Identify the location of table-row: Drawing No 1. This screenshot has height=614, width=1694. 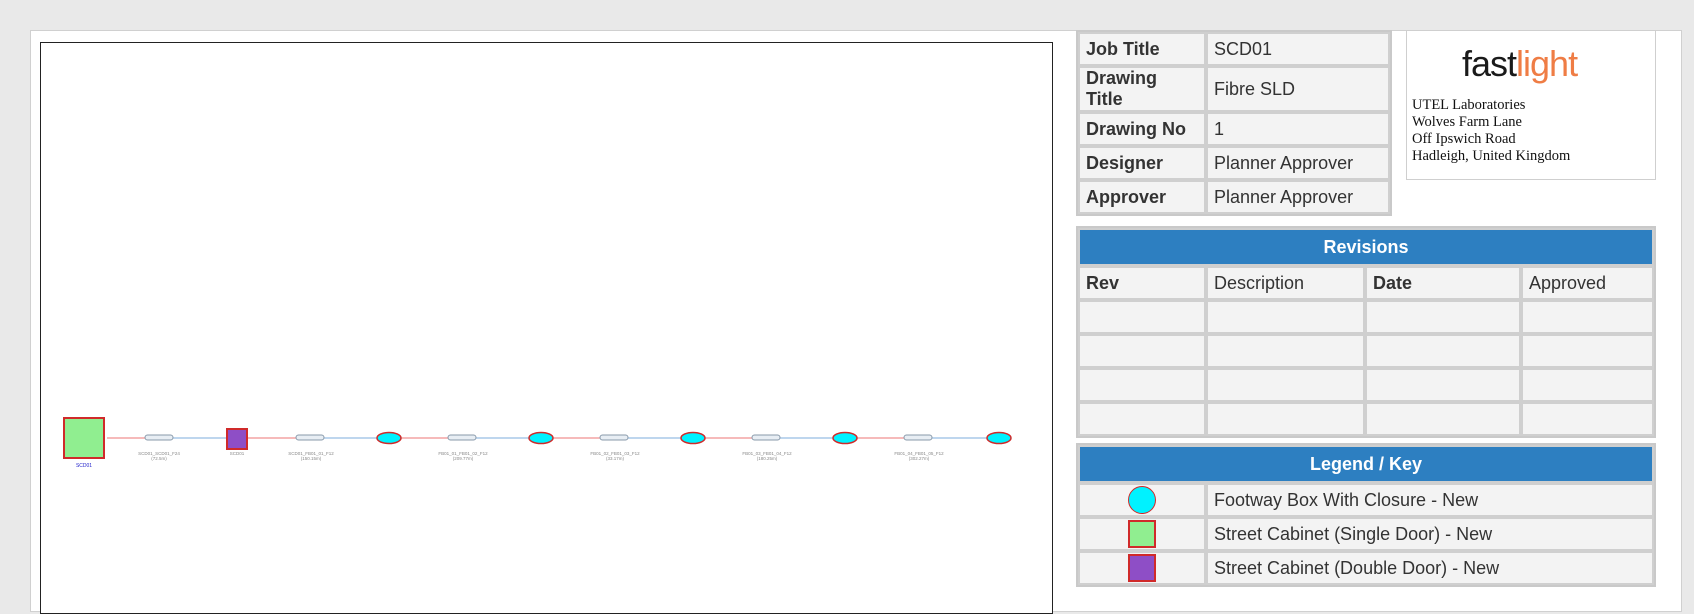
(1234, 129).